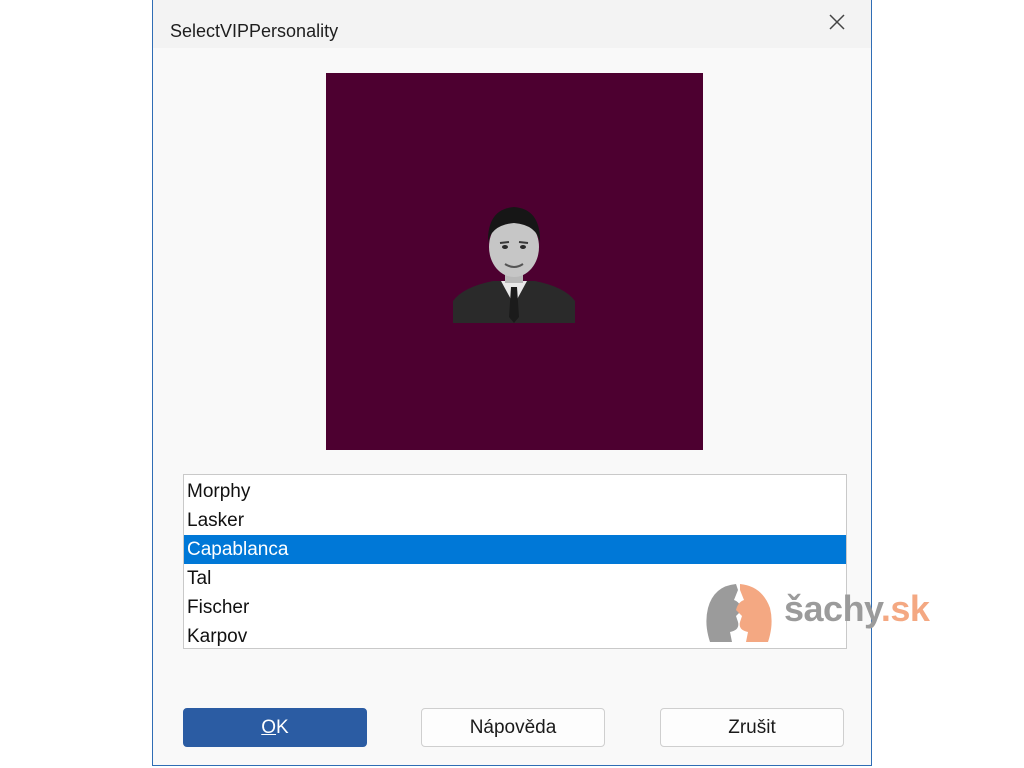 This screenshot has height=768, width=1024. I want to click on chess-knight-faces-logo-icon, so click(739, 613).